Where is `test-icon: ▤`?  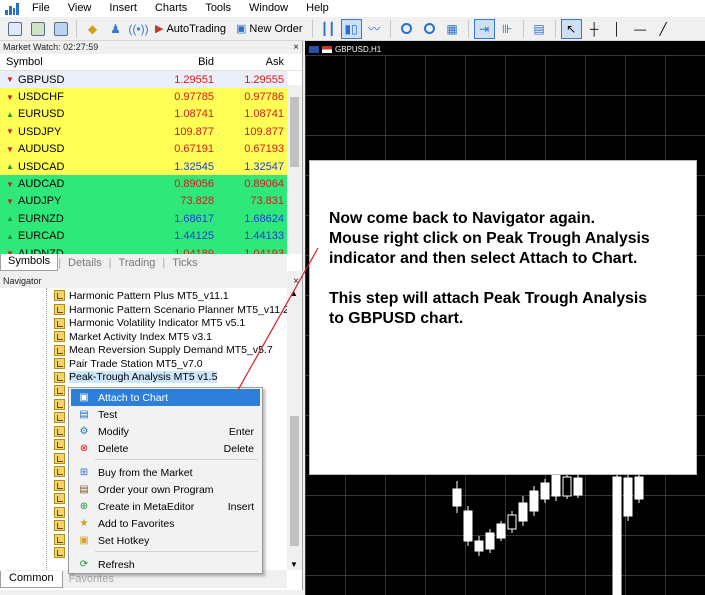 test-icon: ▤ is located at coordinates (84, 414).